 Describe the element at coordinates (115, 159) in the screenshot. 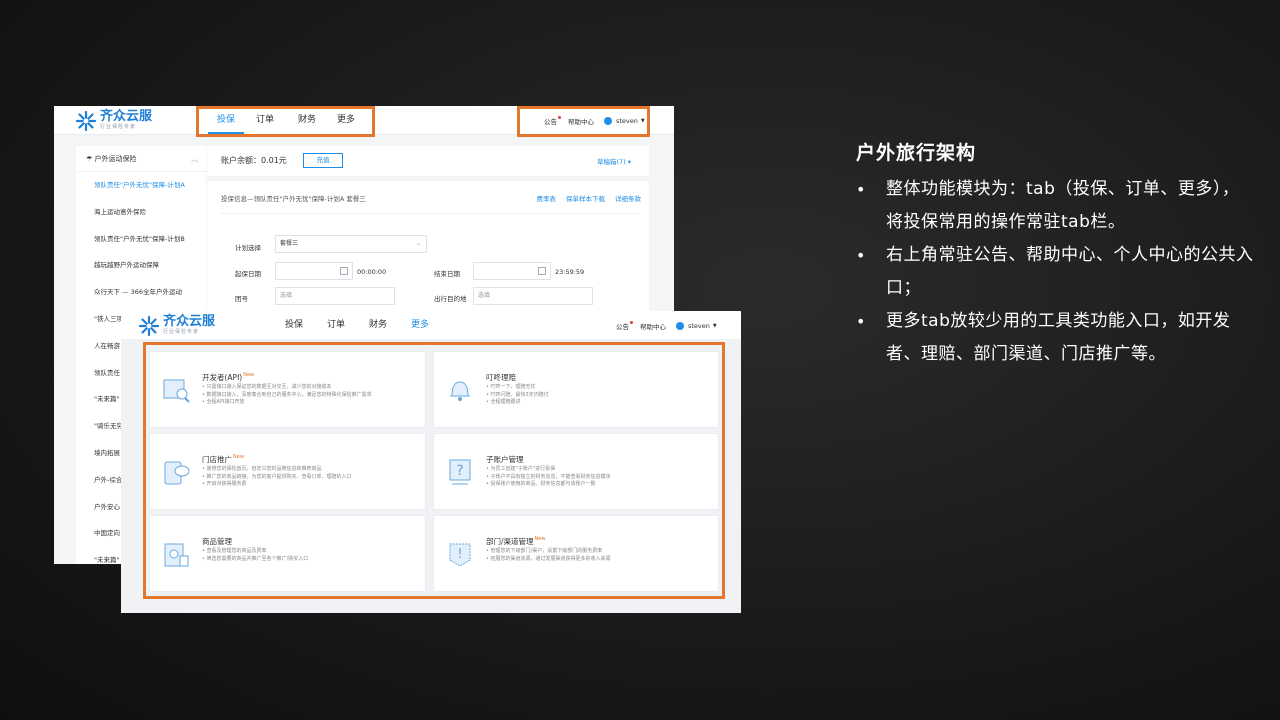

I see `sidebar-heading-label: 户外运动保险` at that location.